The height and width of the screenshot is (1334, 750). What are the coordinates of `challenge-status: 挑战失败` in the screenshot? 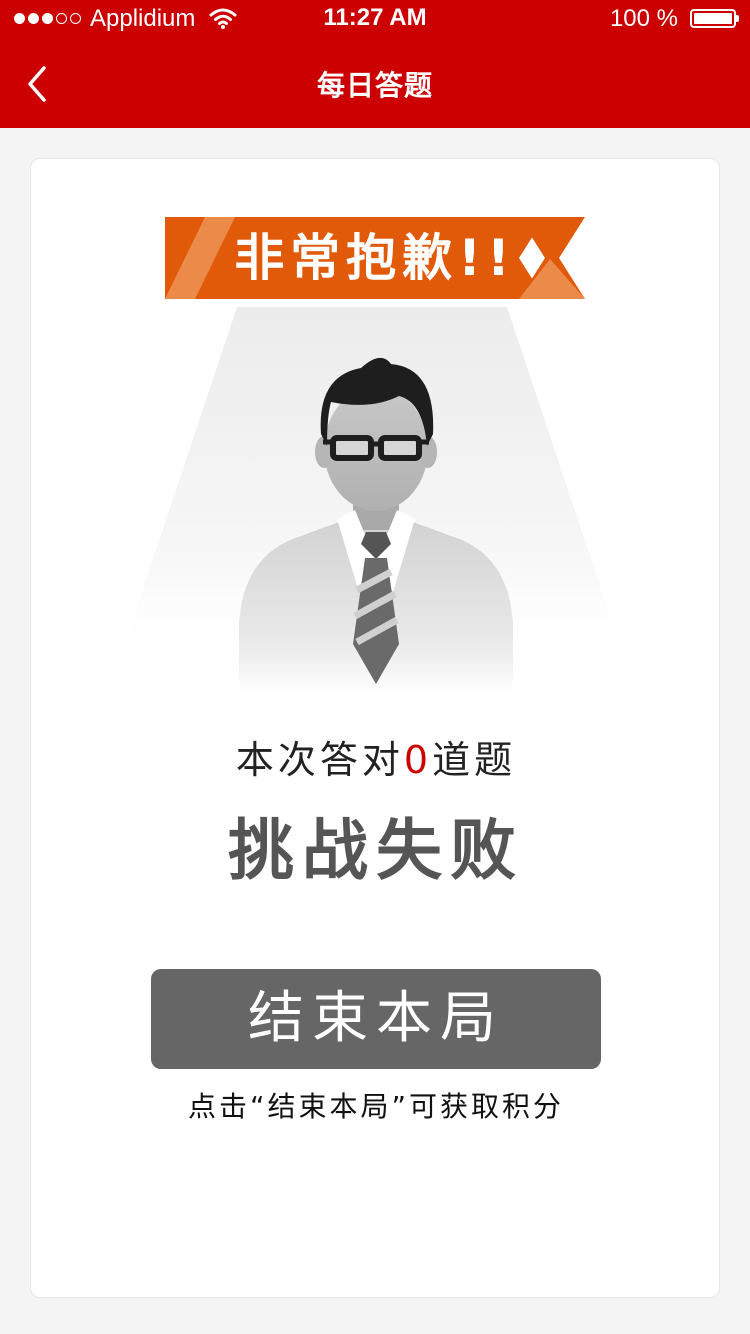 It's located at (376, 850).